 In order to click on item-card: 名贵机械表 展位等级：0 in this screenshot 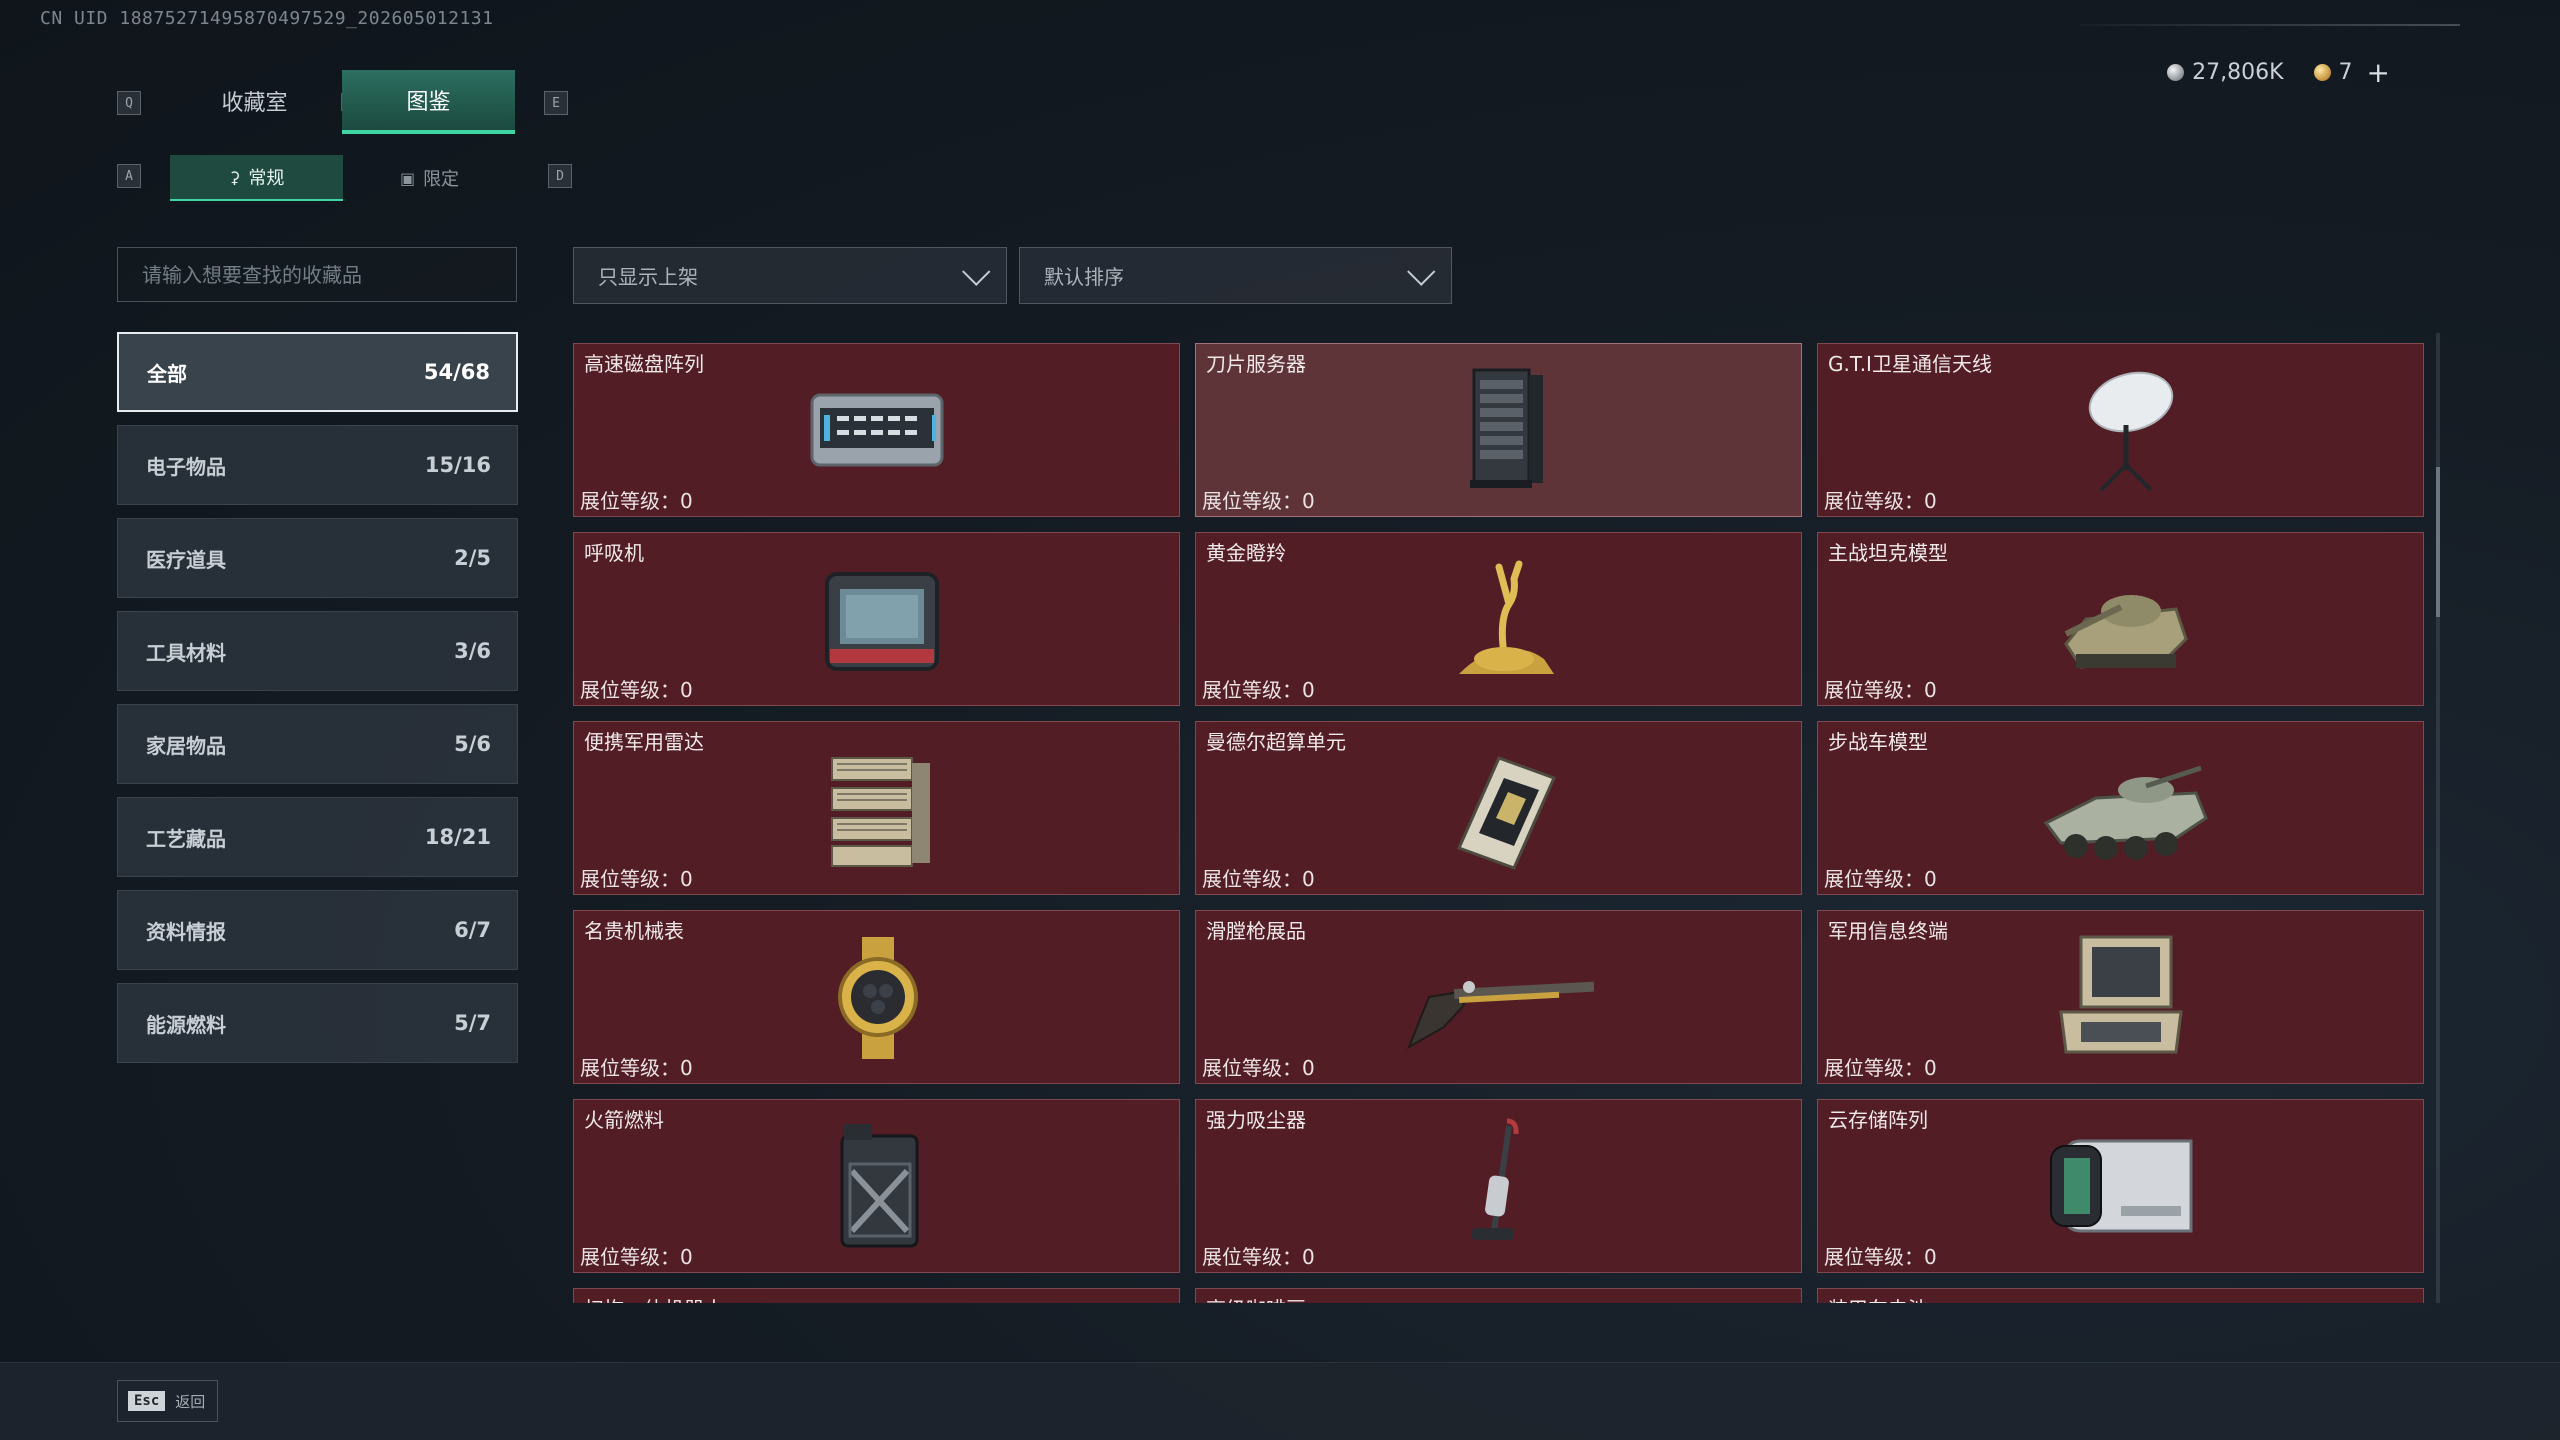, I will do `click(876, 997)`.